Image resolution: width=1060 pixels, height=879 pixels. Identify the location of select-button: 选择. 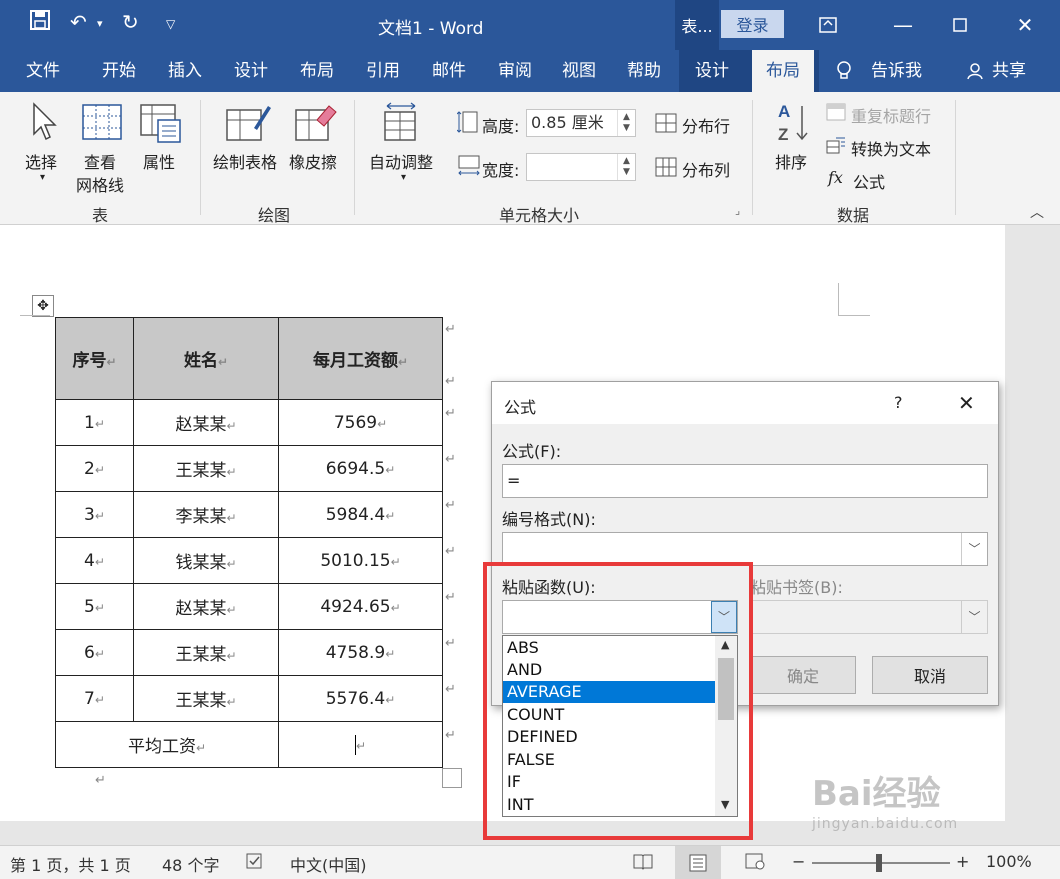
(41, 161).